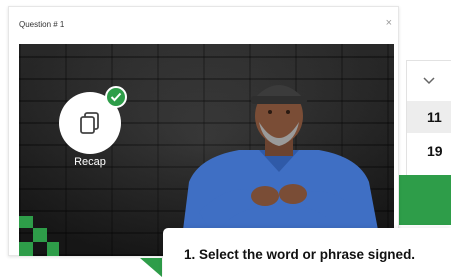  What do you see at coordinates (89, 123) in the screenshot?
I see `copy-icon` at bounding box center [89, 123].